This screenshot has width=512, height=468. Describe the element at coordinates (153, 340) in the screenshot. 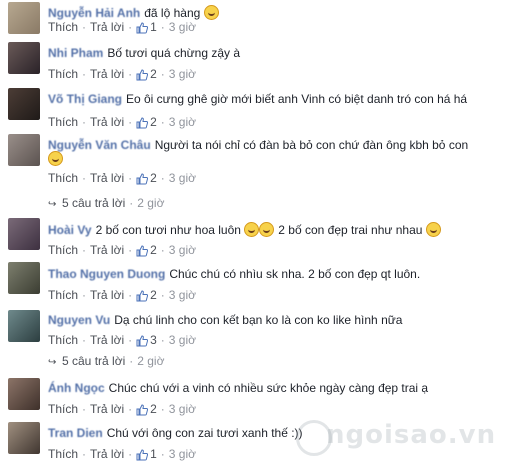

I see `like-count: 3` at that location.